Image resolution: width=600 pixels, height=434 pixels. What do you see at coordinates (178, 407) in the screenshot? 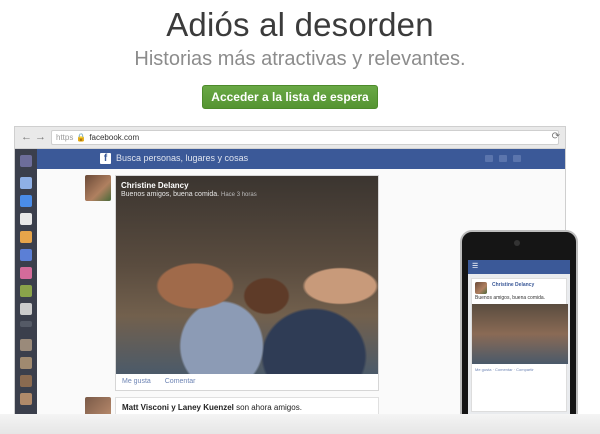
I see `notification-names: Matt Visconi y Laney Kuenzel` at bounding box center [178, 407].